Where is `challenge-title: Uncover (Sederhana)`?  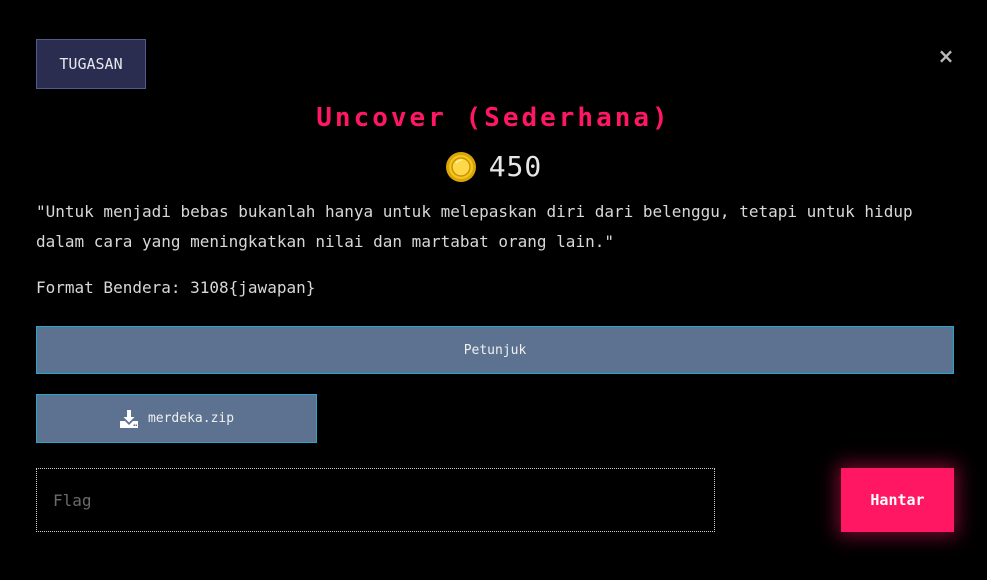 challenge-title: Uncover (Sederhana) is located at coordinates (493, 118).